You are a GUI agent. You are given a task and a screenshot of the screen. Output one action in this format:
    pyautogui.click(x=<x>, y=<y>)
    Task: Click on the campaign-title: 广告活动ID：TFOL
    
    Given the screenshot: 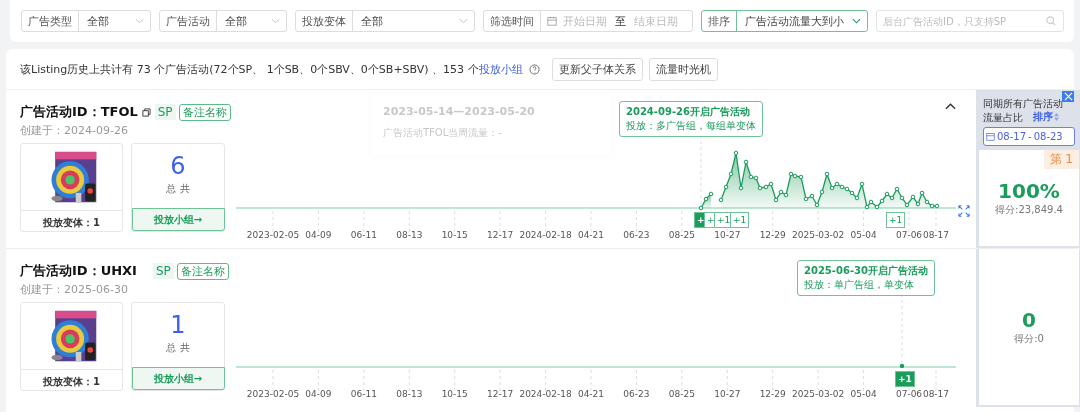 What is the action you would take?
    pyautogui.click(x=79, y=112)
    